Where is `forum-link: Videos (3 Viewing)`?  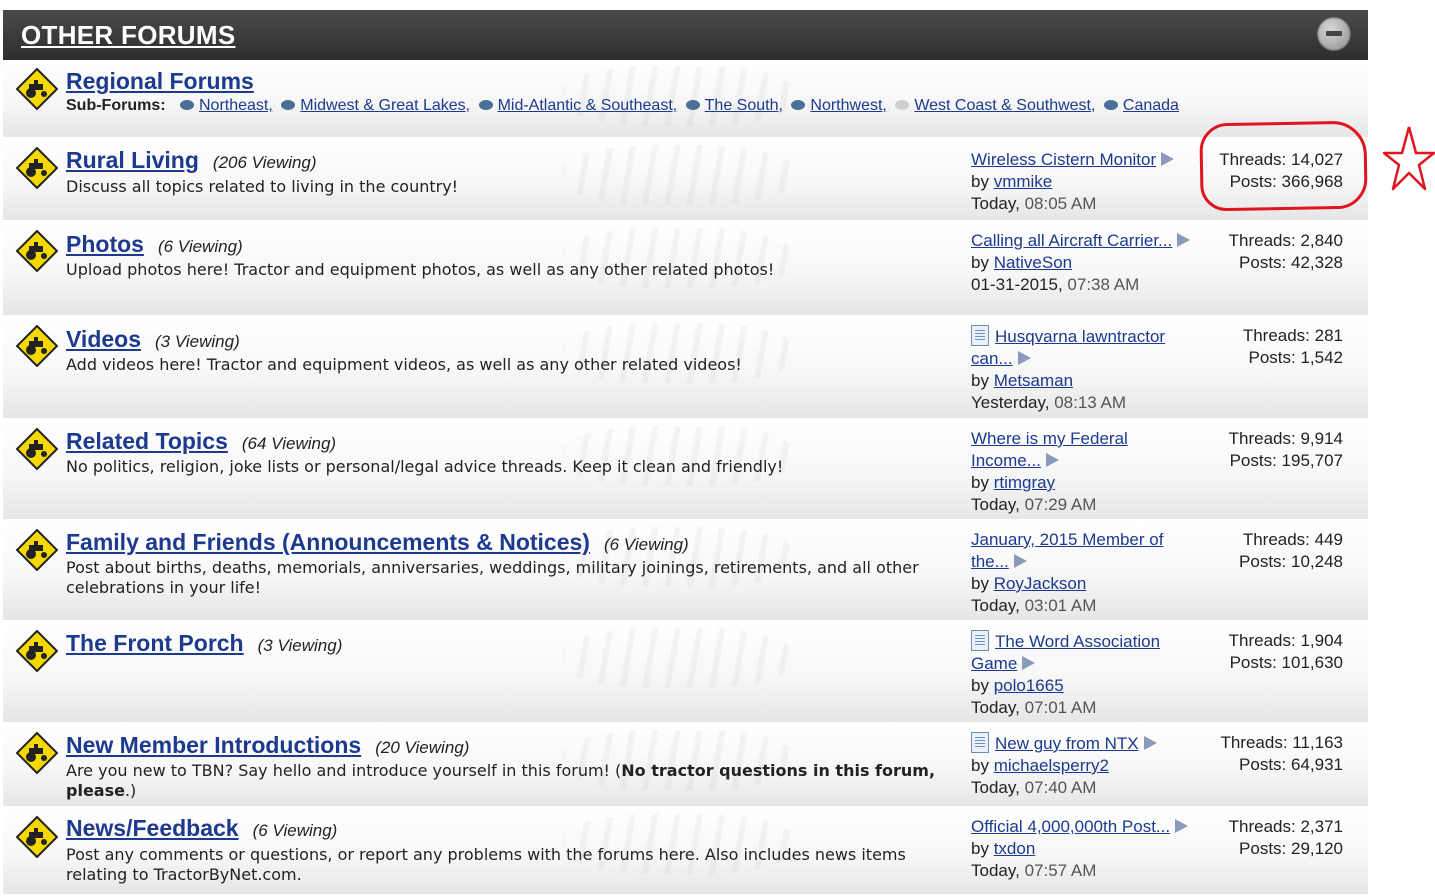
forum-link: Videos (3 Viewing) is located at coordinates (153, 339).